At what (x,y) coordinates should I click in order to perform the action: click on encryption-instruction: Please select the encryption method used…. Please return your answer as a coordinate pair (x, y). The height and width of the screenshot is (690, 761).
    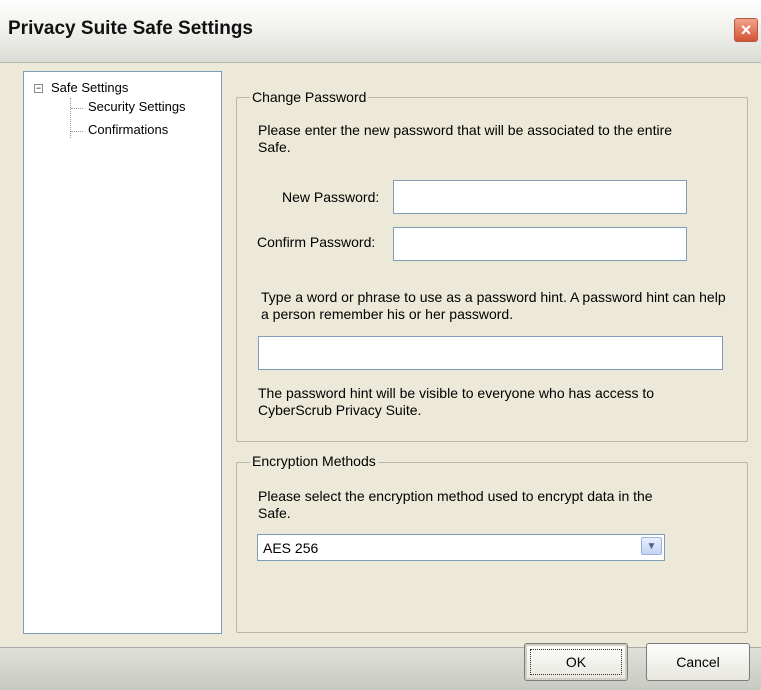
    Looking at the image, I should click on (455, 504).